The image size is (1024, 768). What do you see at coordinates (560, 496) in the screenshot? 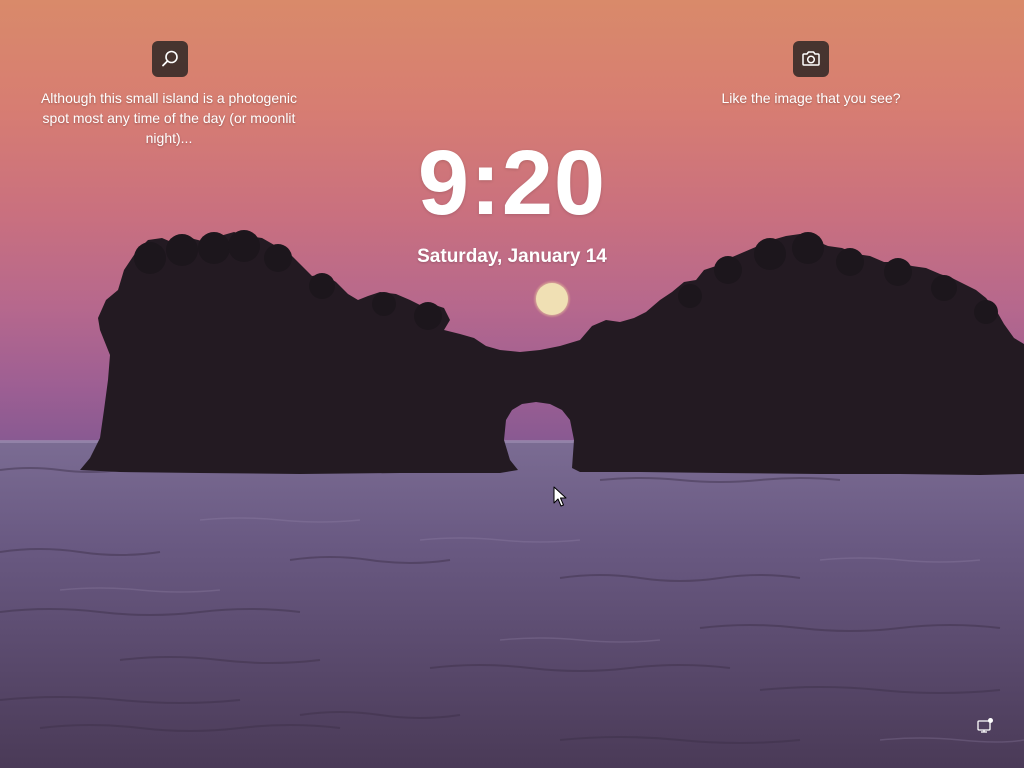
I see `mouse-cursor` at bounding box center [560, 496].